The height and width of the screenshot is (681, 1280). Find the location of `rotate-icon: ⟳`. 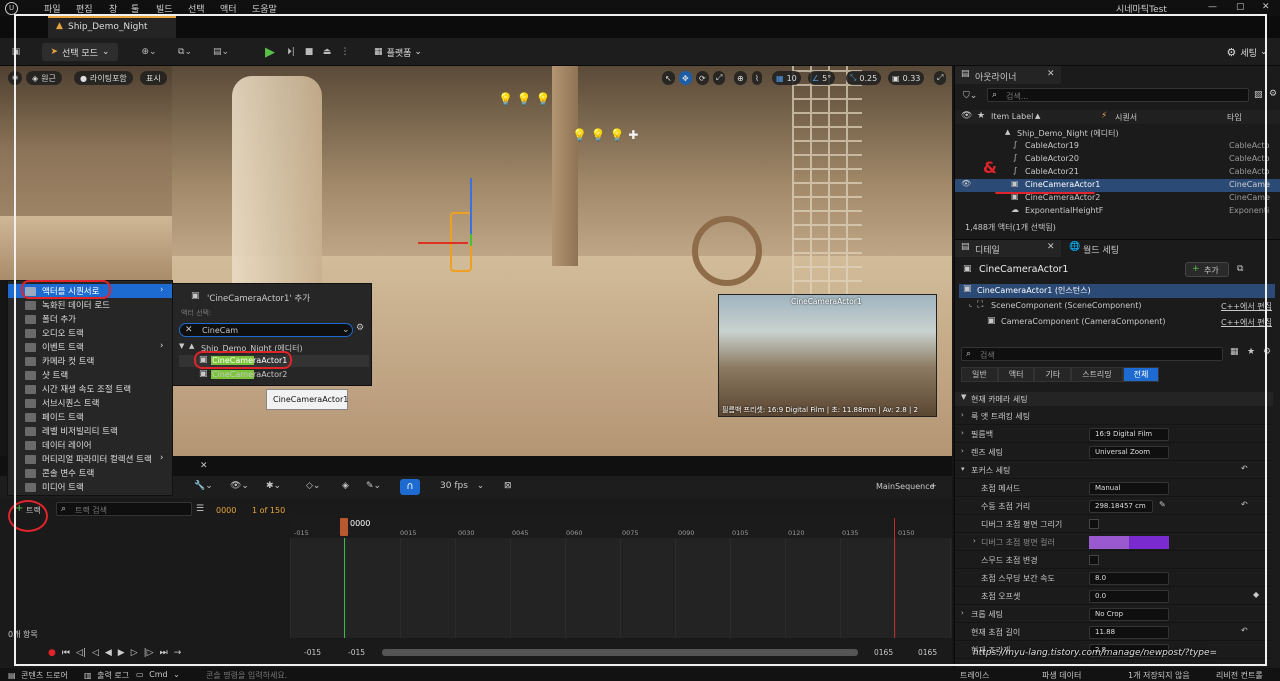

rotate-icon: ⟳ is located at coordinates (702, 78).